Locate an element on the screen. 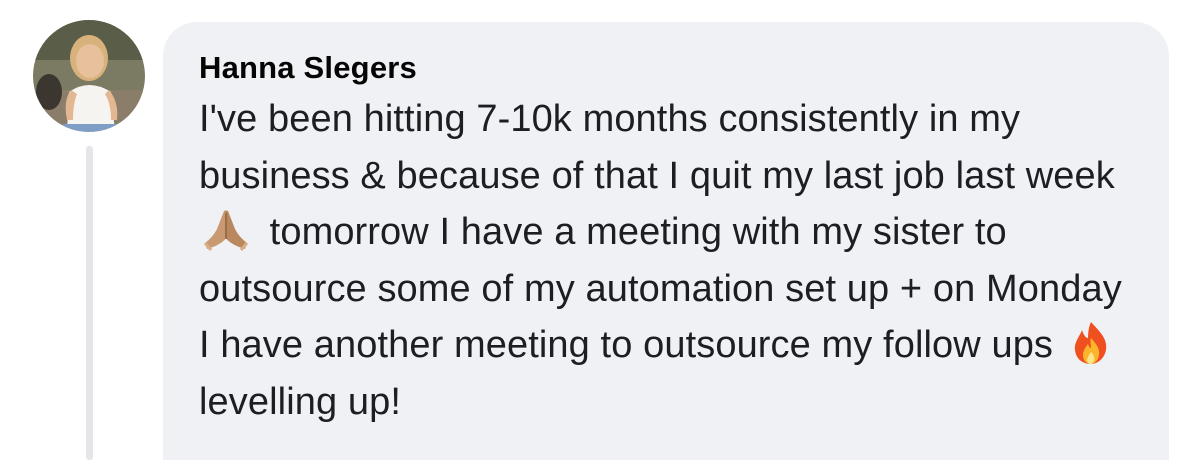 Image resolution: width=1200 pixels, height=460 pixels. profile-photo-icon is located at coordinates (89, 76).